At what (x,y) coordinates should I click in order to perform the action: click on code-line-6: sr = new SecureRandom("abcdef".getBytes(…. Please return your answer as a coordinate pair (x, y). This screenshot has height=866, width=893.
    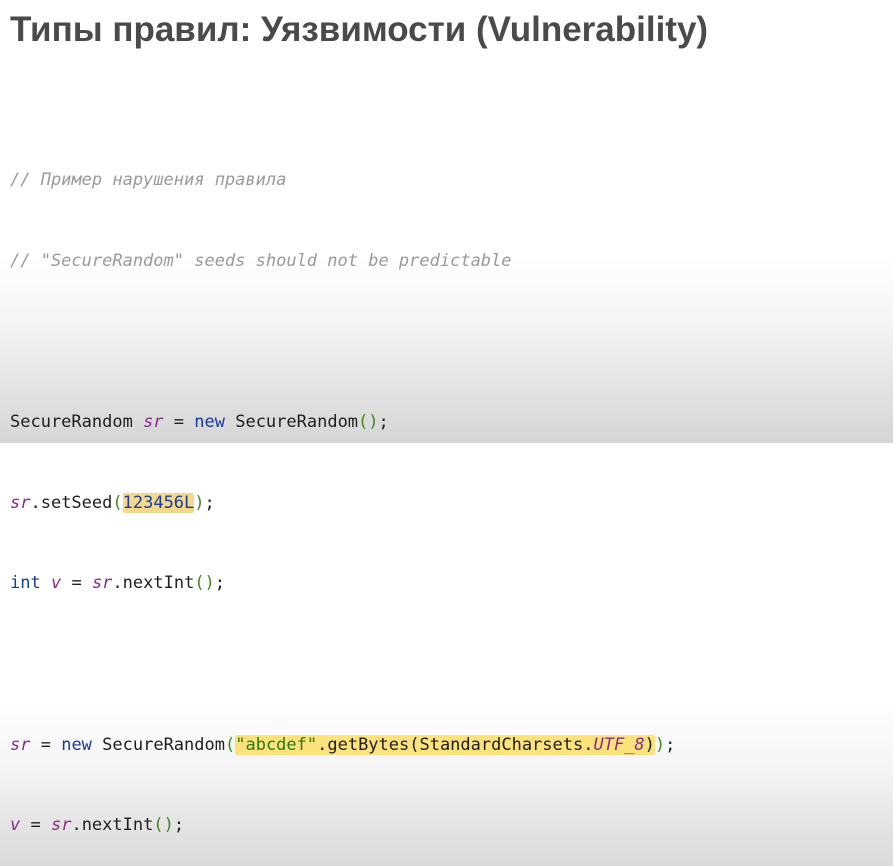
    Looking at the image, I should click on (342, 745).